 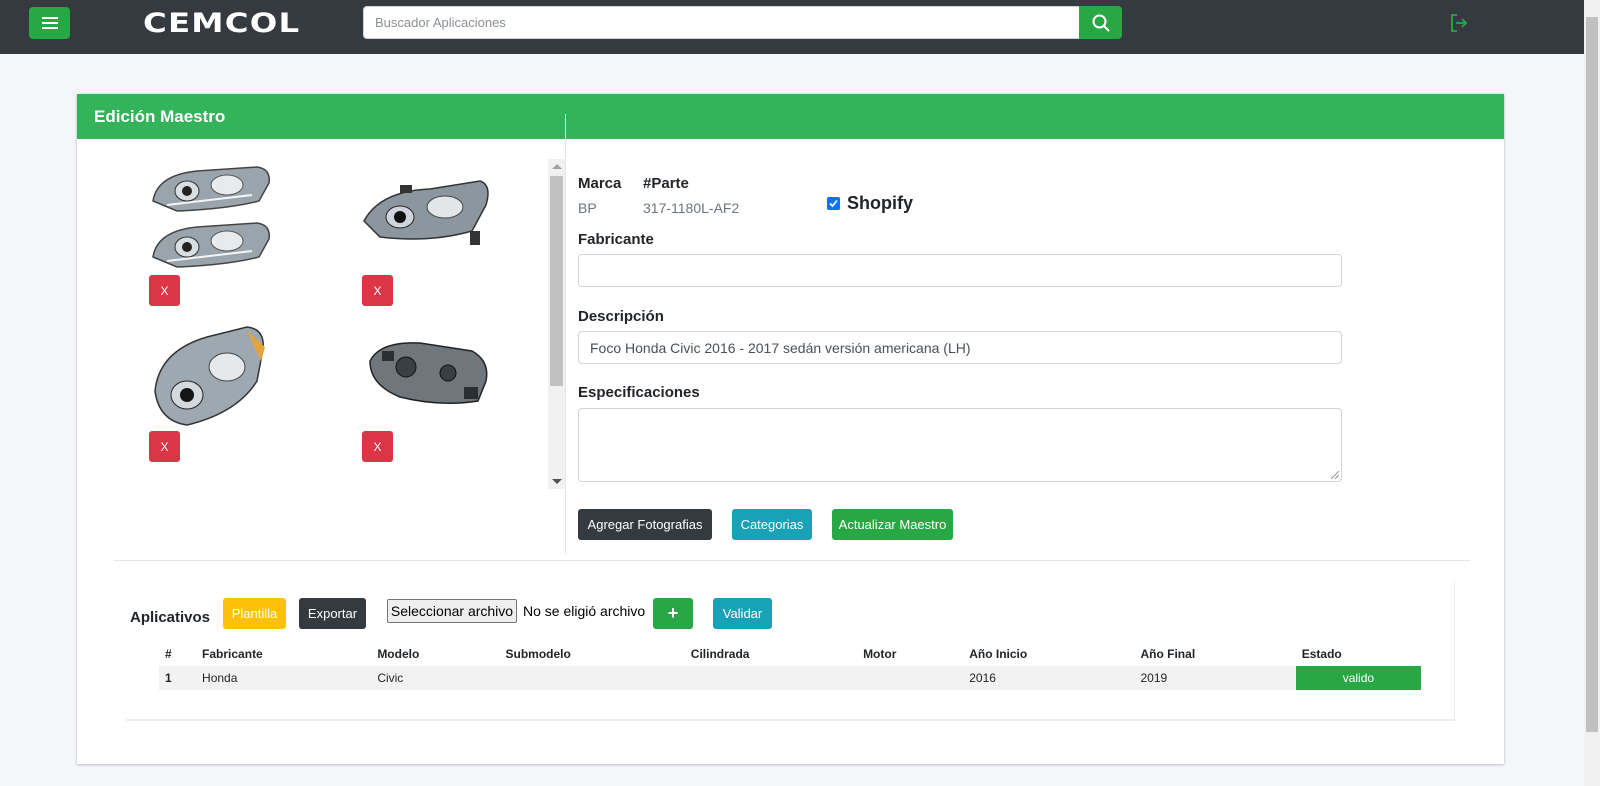 I want to click on column-header: Estado, so click(x=1321, y=654).